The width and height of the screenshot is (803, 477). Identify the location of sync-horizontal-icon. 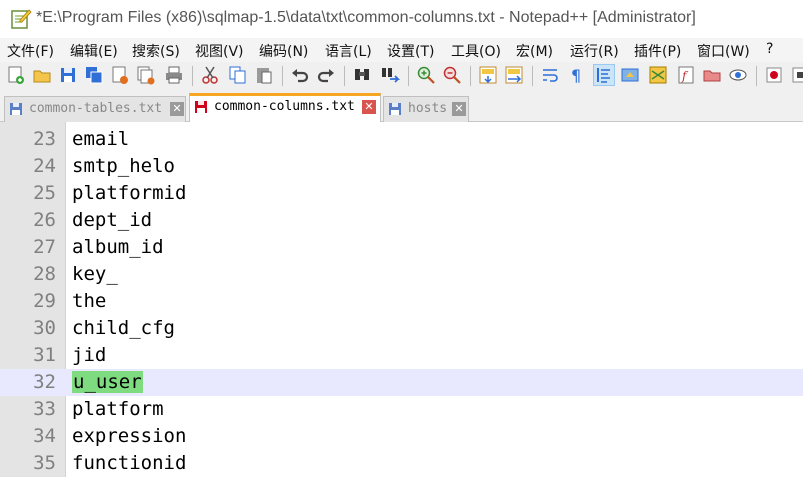
(514, 75).